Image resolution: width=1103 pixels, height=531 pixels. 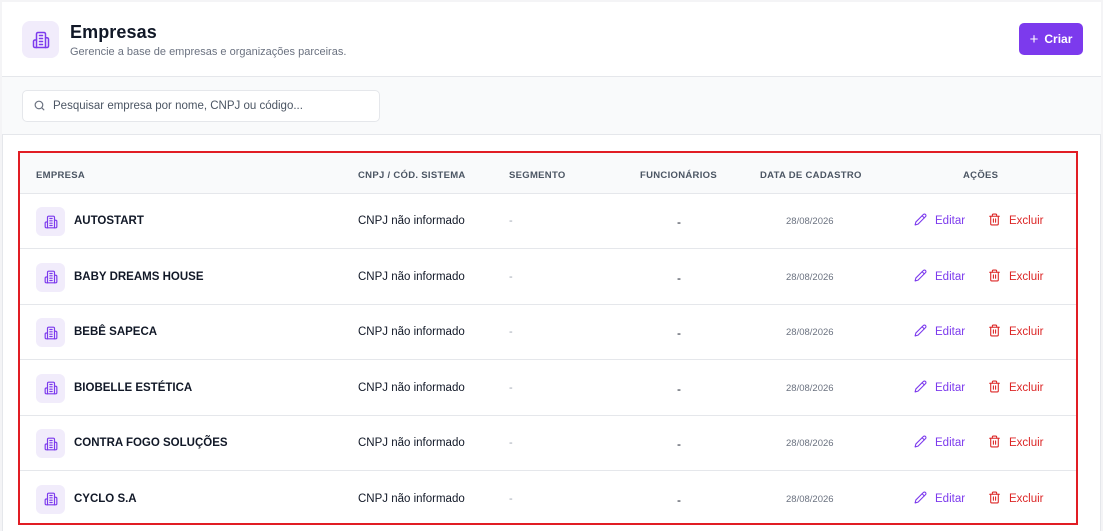 What do you see at coordinates (151, 443) in the screenshot?
I see `company-name: CONTRA FOGO SOLUÇÕES` at bounding box center [151, 443].